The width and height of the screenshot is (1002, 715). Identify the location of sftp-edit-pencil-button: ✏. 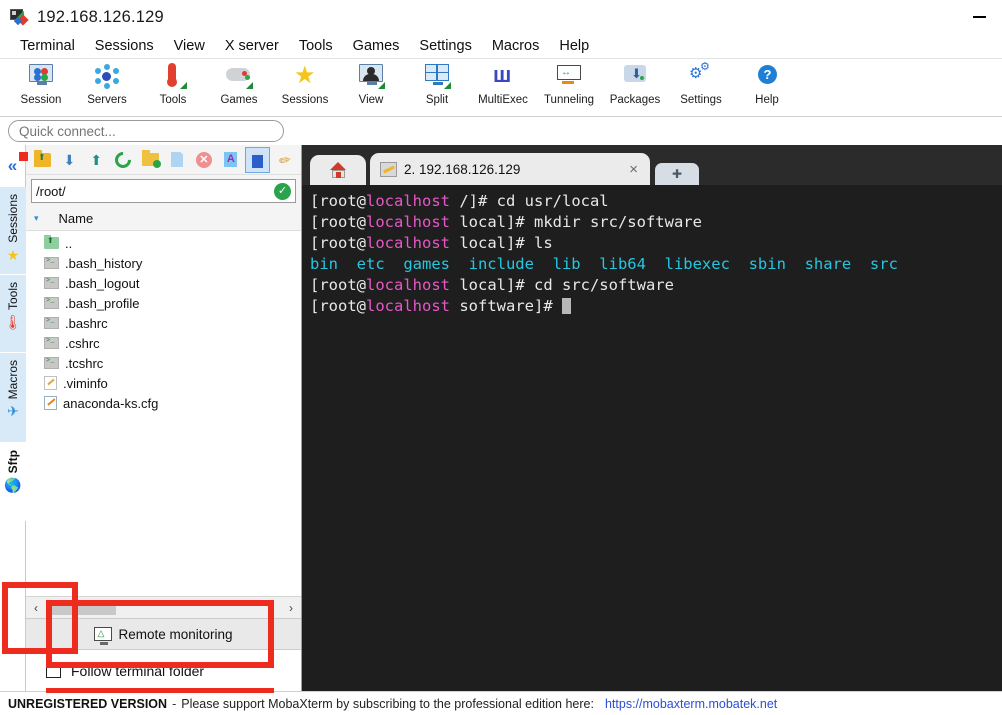
(284, 160).